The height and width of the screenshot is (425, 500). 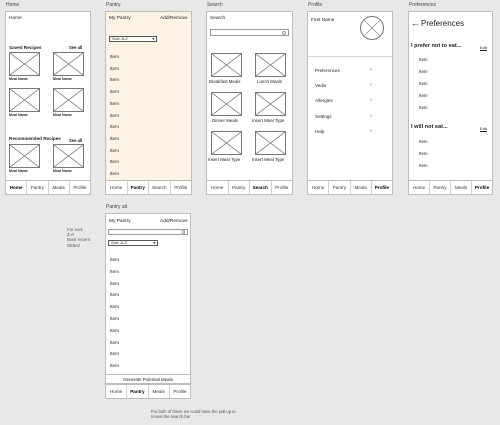 I want to click on page-title: Search, so click(x=218, y=18).